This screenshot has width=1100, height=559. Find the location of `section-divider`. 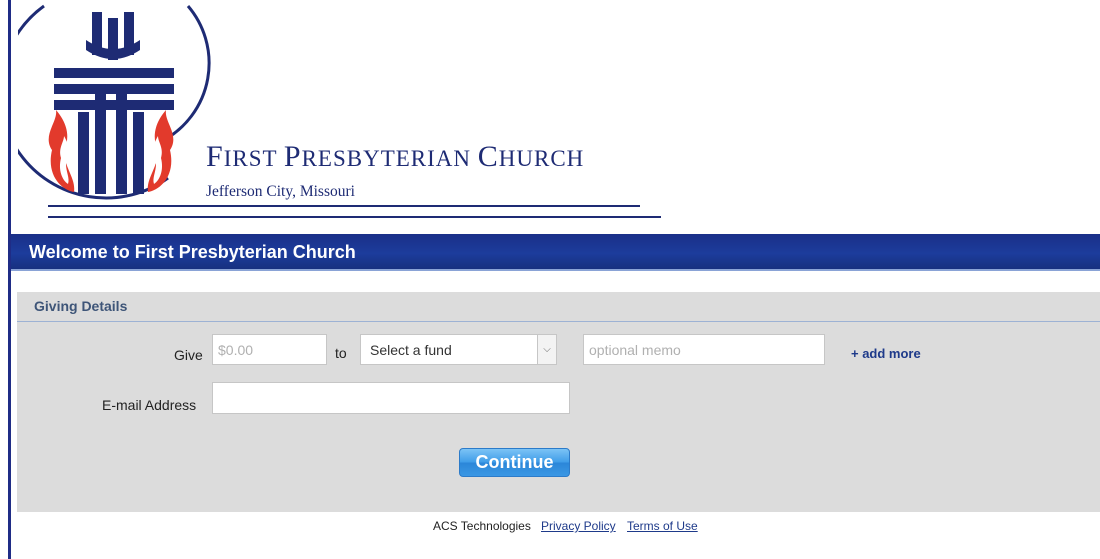

section-divider is located at coordinates (558, 321).